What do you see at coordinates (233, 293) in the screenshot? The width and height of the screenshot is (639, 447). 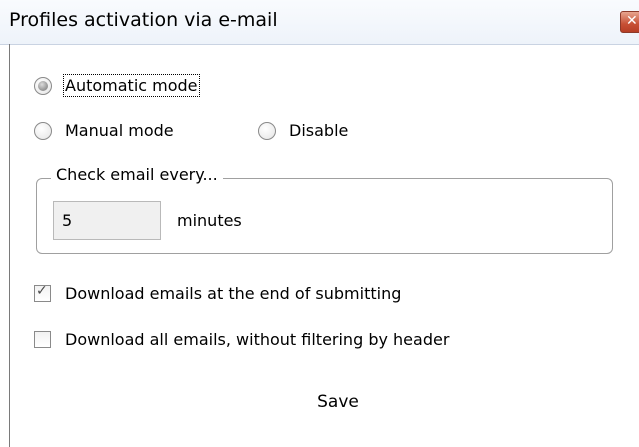 I see `download-at-end-label: Download emails at the end of submitting` at bounding box center [233, 293].